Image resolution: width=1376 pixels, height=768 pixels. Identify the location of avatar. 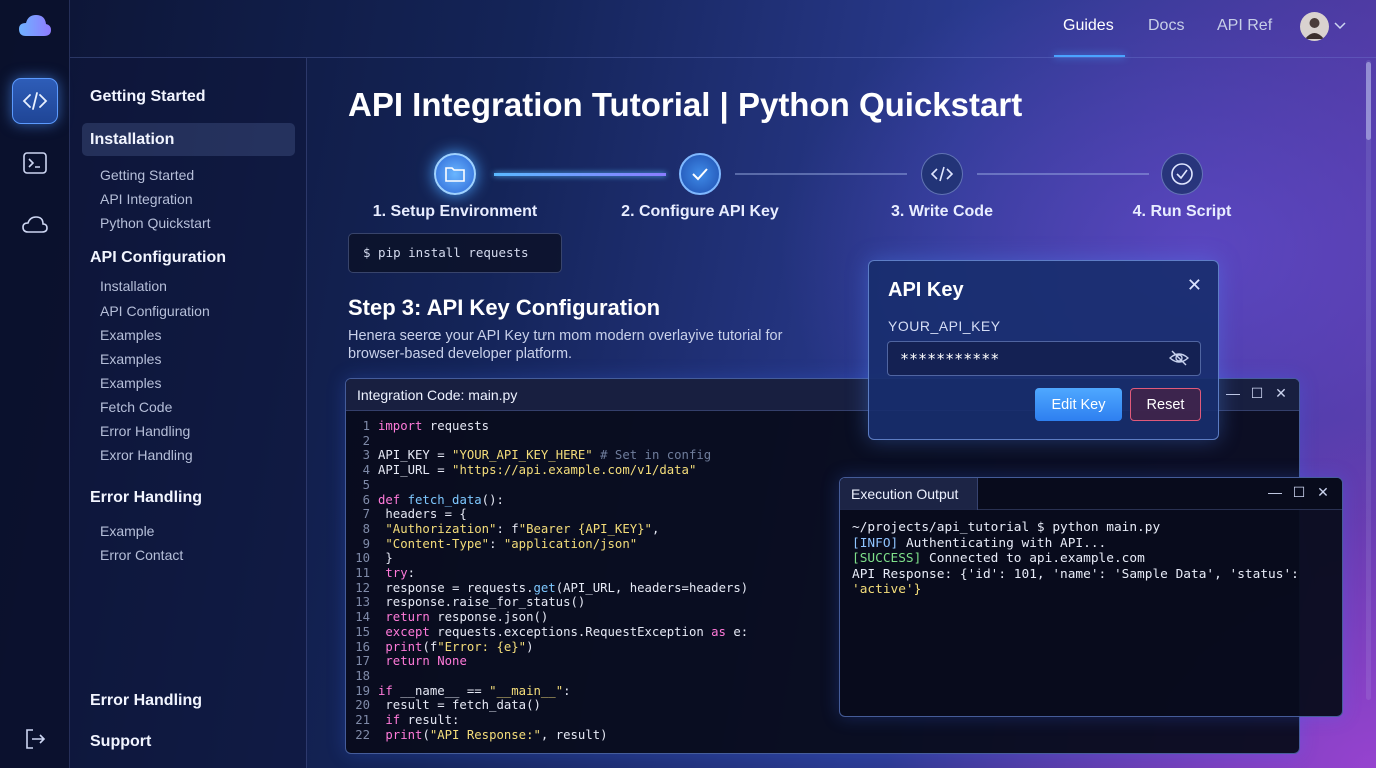
(1314, 26).